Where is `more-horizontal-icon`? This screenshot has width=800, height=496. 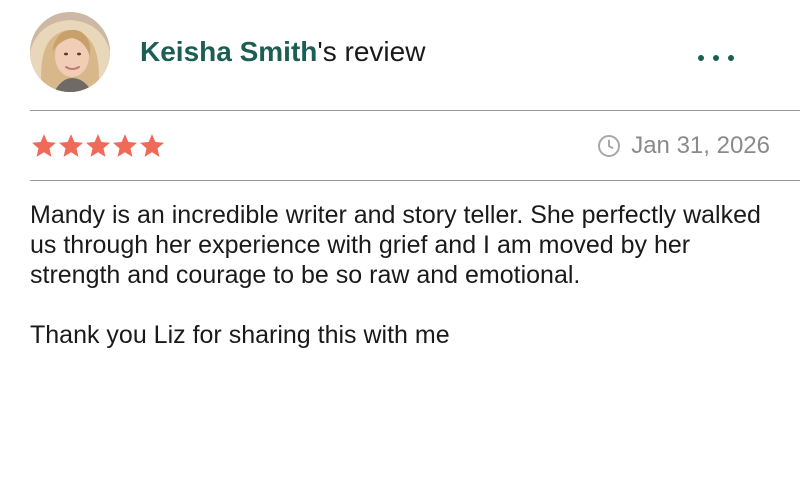 more-horizontal-icon is located at coordinates (701, 58).